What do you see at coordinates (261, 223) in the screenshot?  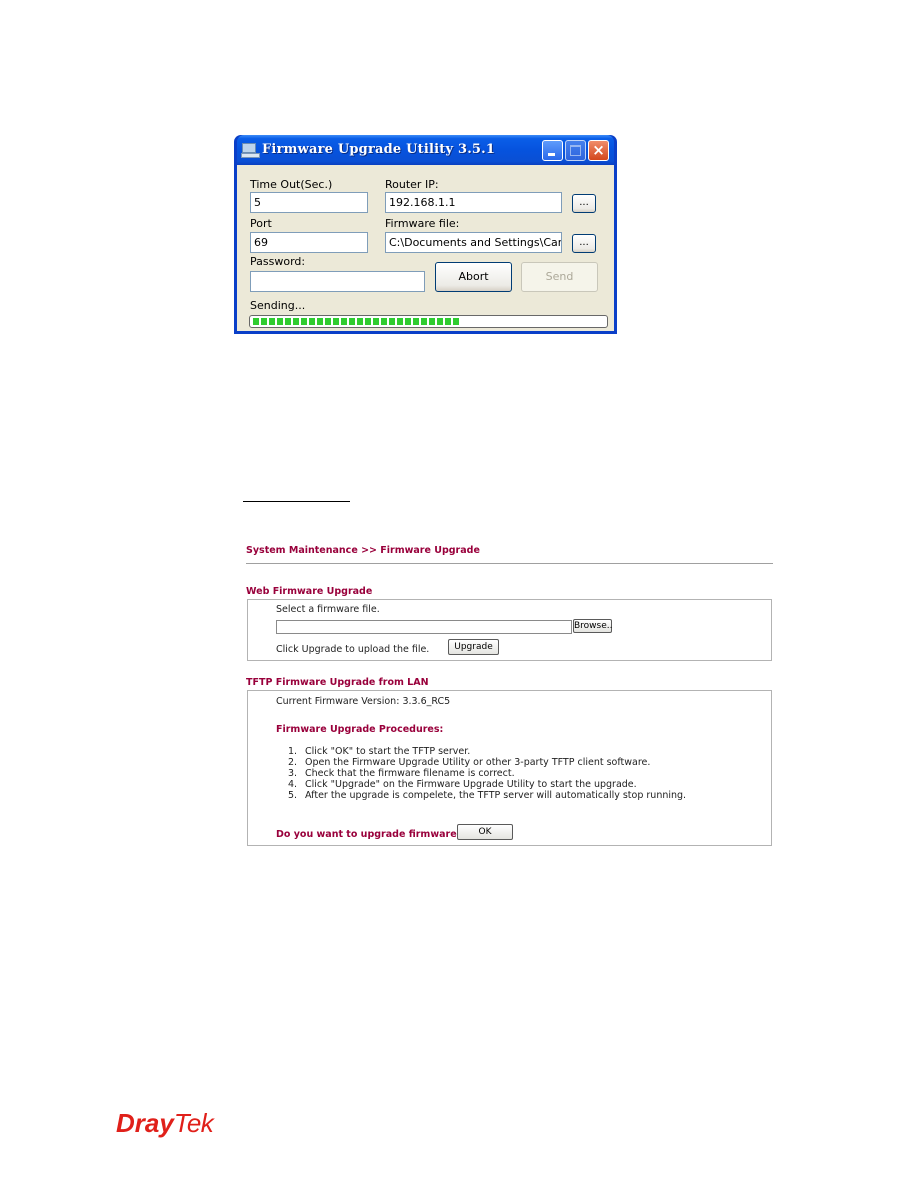 I see `port-label: Port` at bounding box center [261, 223].